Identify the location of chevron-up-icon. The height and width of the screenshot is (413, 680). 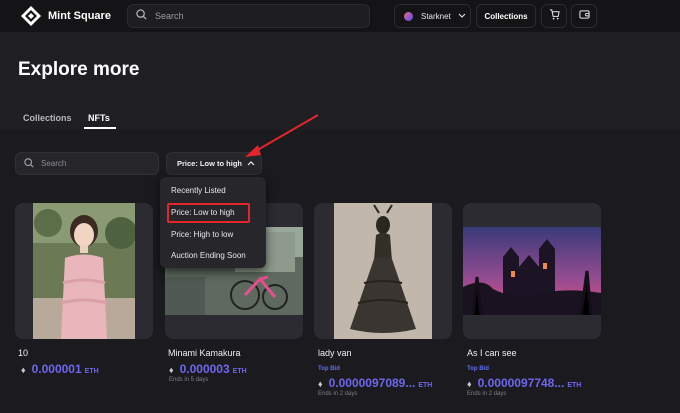
(248, 163).